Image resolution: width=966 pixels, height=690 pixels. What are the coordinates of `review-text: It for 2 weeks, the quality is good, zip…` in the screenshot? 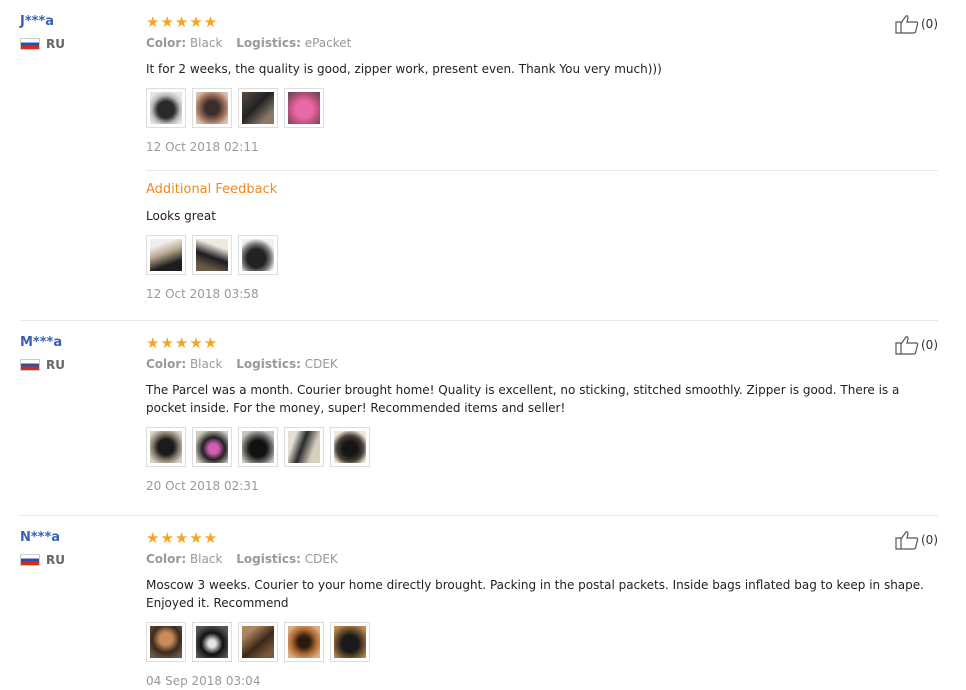 It's located at (404, 69).